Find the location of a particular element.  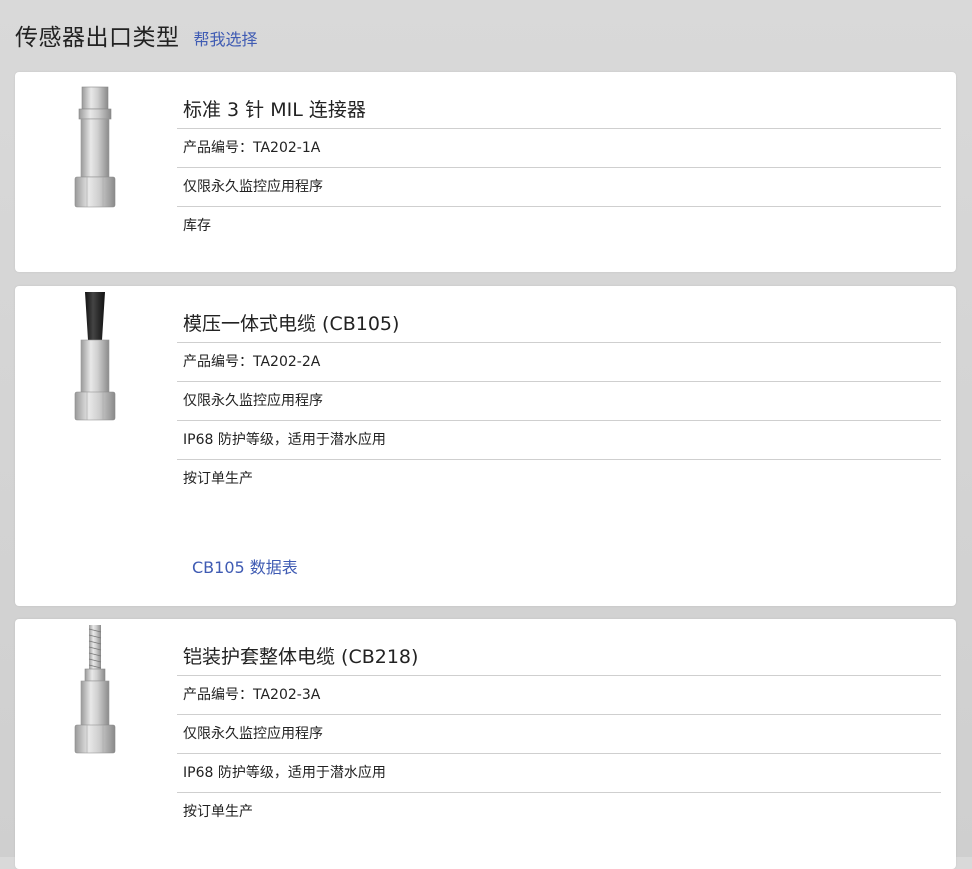

product-title: 模压一体式电缆 (CB105) is located at coordinates (291, 324).